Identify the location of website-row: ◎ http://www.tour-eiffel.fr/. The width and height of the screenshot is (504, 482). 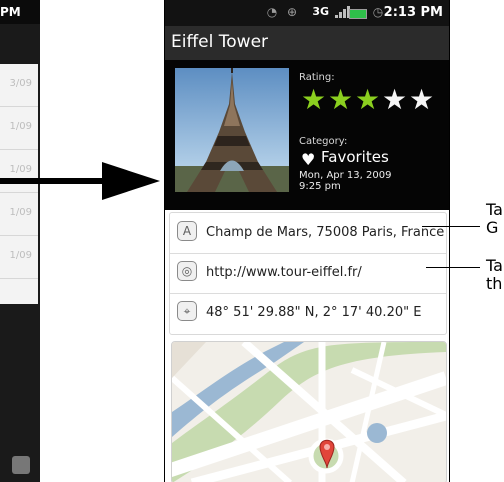
(308, 273).